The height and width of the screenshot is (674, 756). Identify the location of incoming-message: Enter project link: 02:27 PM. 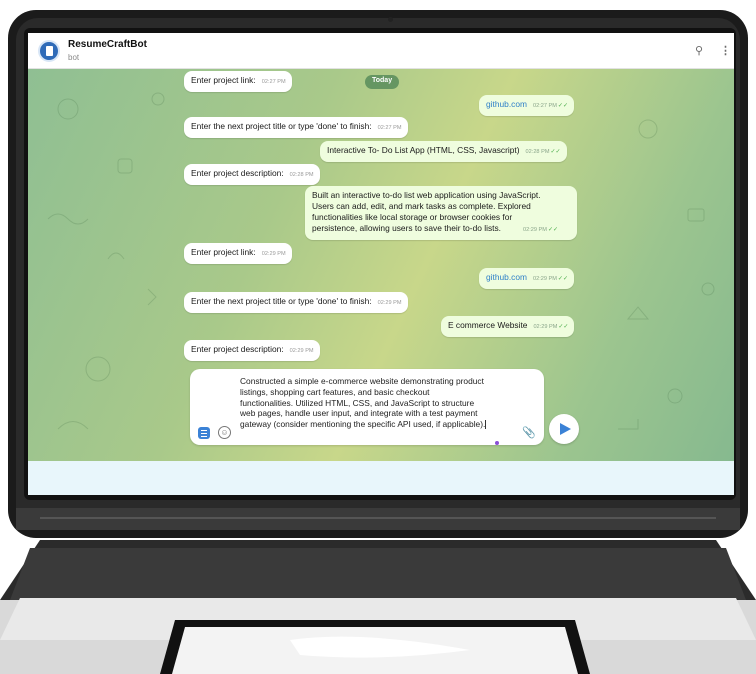
(238, 81).